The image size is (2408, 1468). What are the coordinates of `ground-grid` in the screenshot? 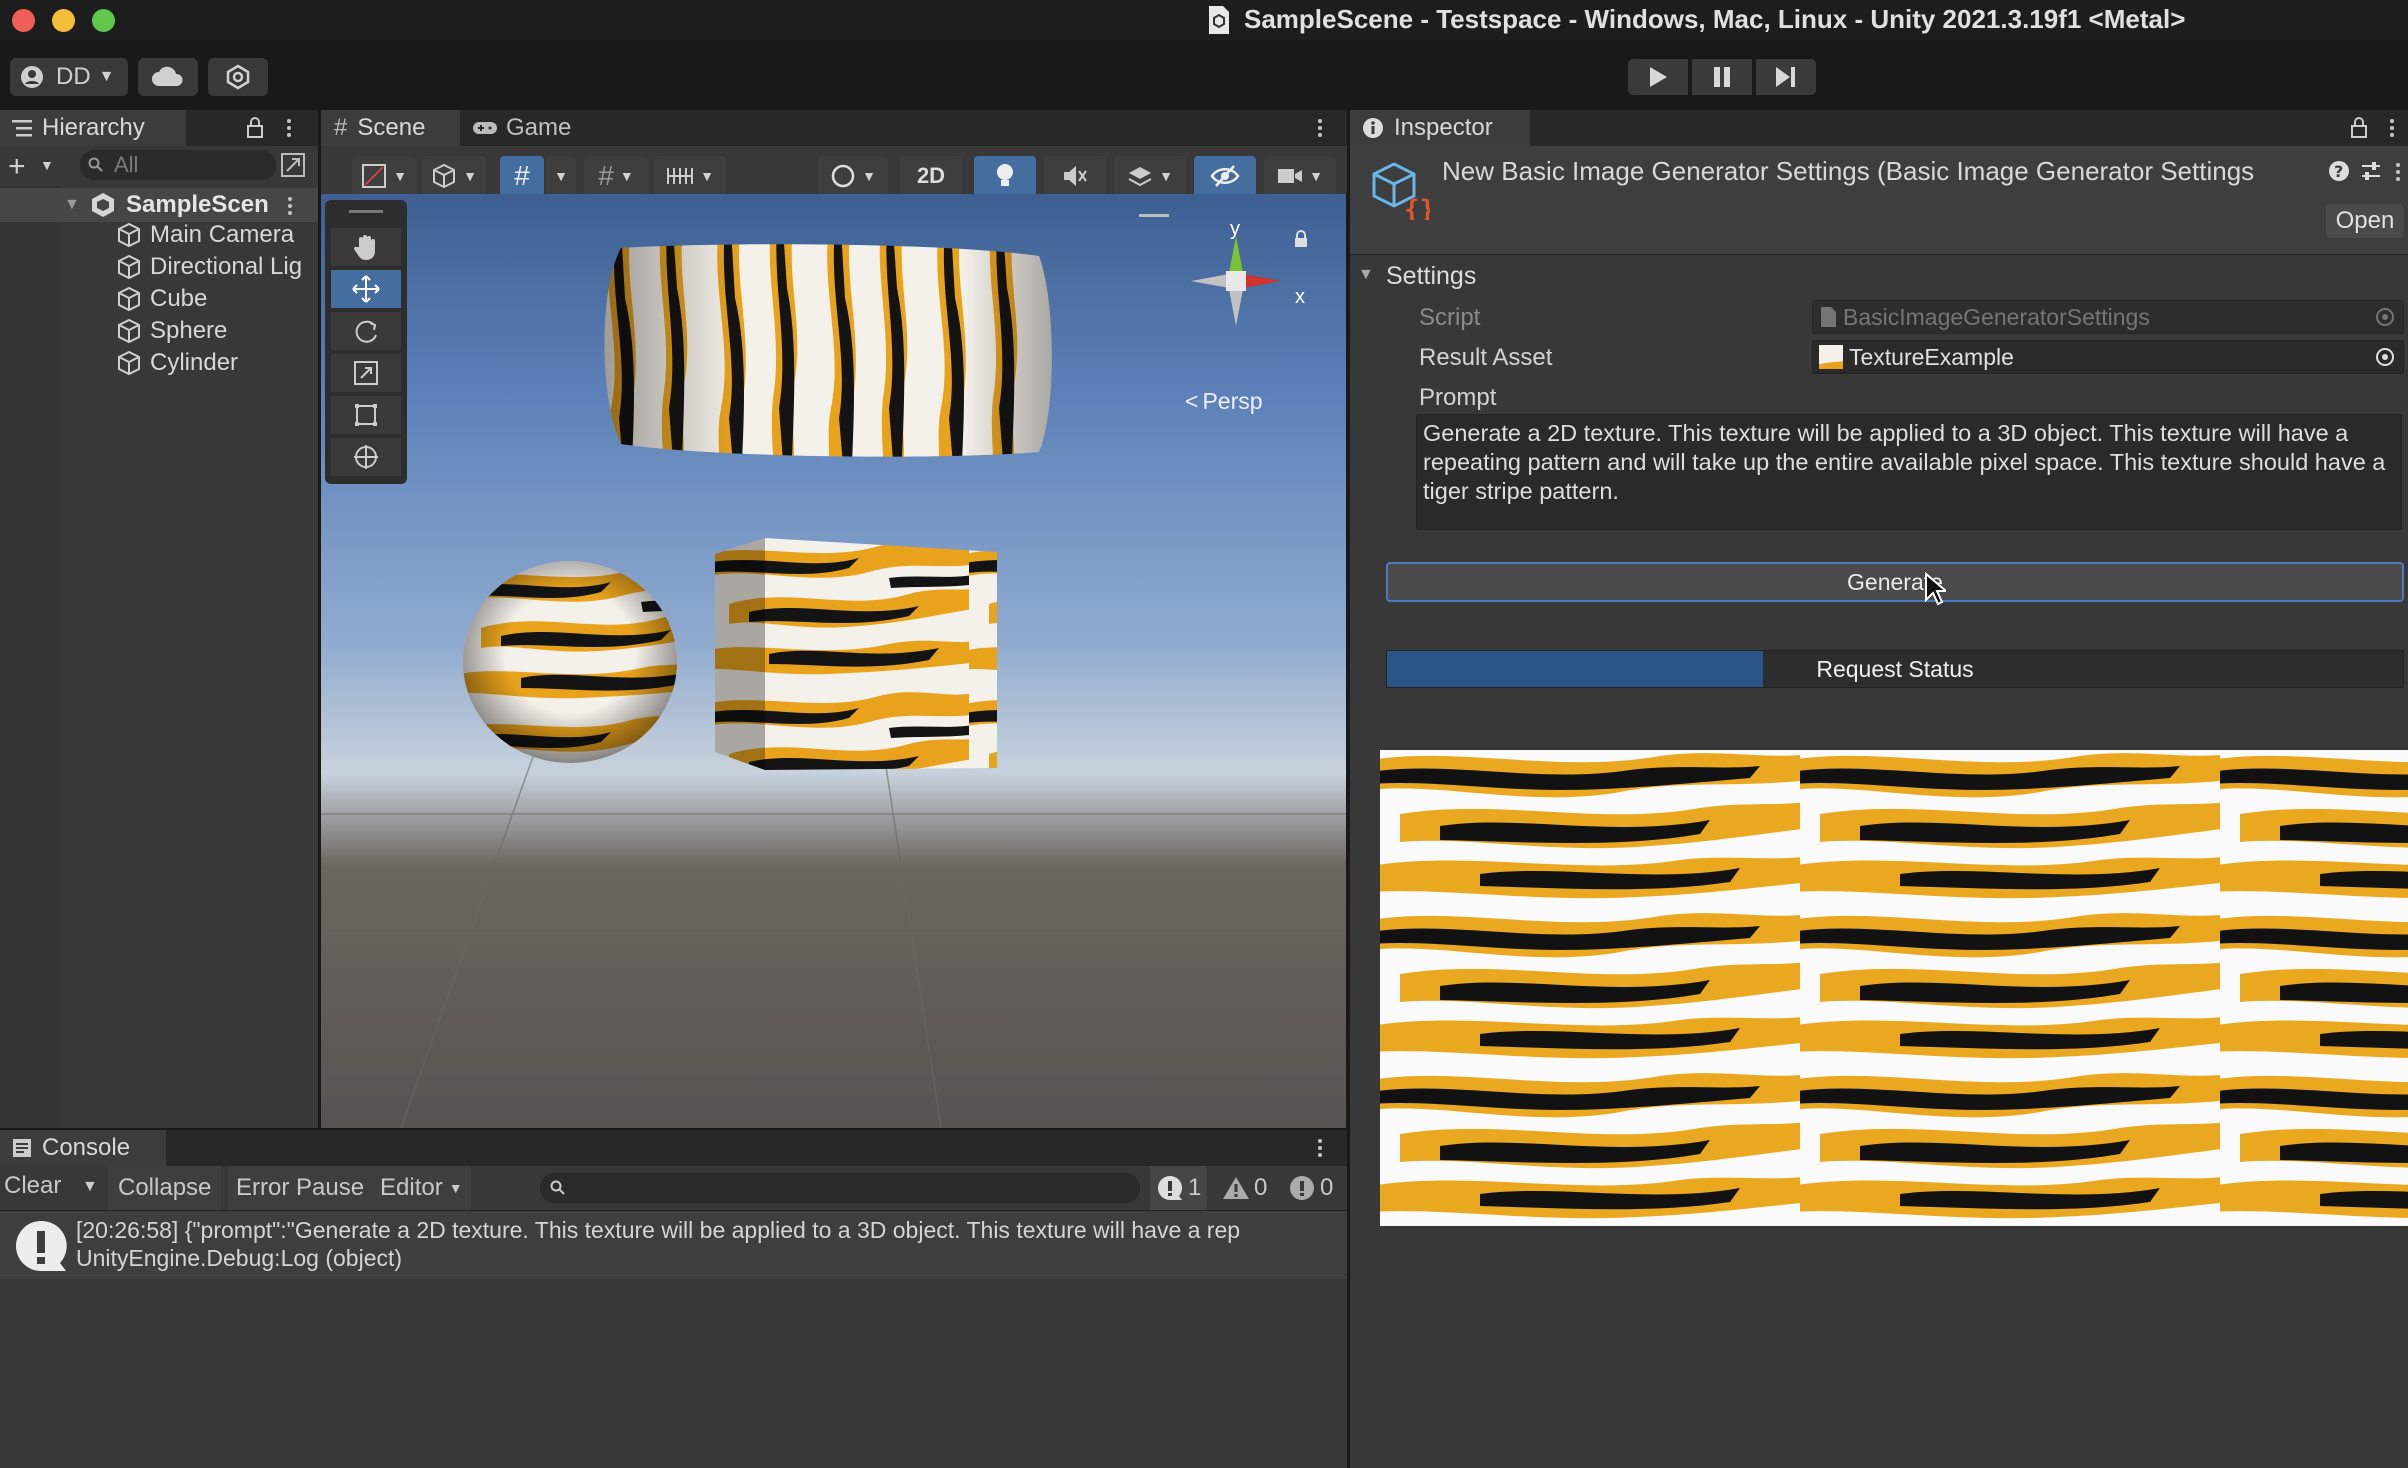 It's located at (833, 931).